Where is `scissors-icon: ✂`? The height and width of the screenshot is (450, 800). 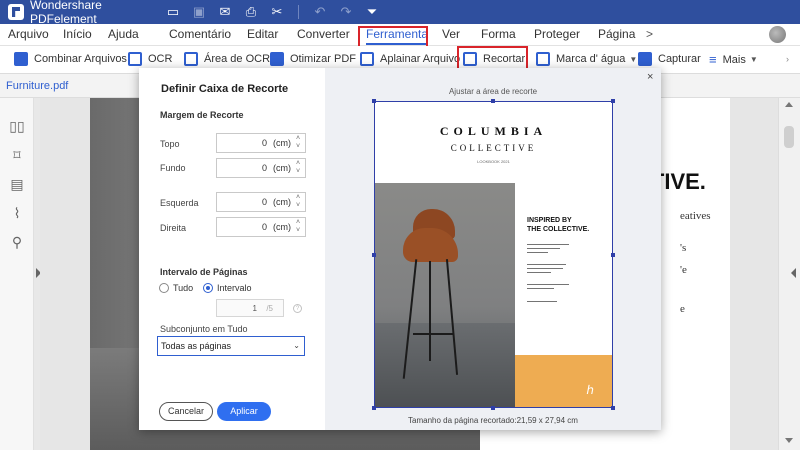 scissors-icon: ✂ is located at coordinates (277, 12).